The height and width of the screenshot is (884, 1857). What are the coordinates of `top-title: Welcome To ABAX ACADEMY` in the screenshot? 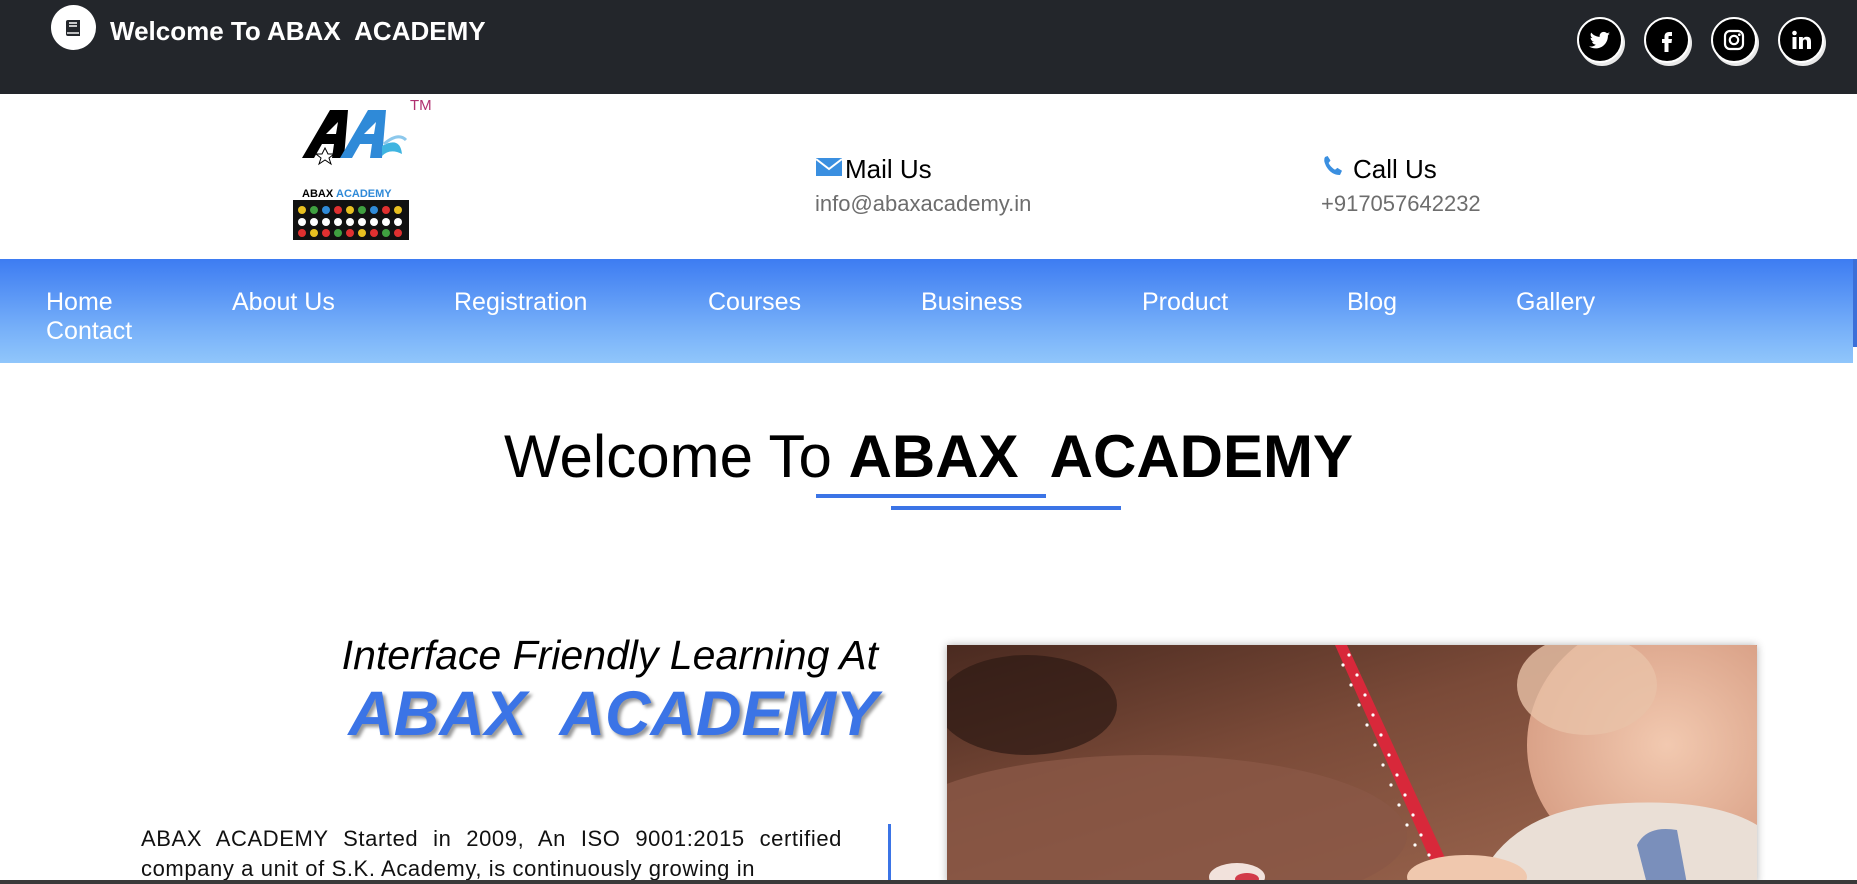 It's located at (298, 31).